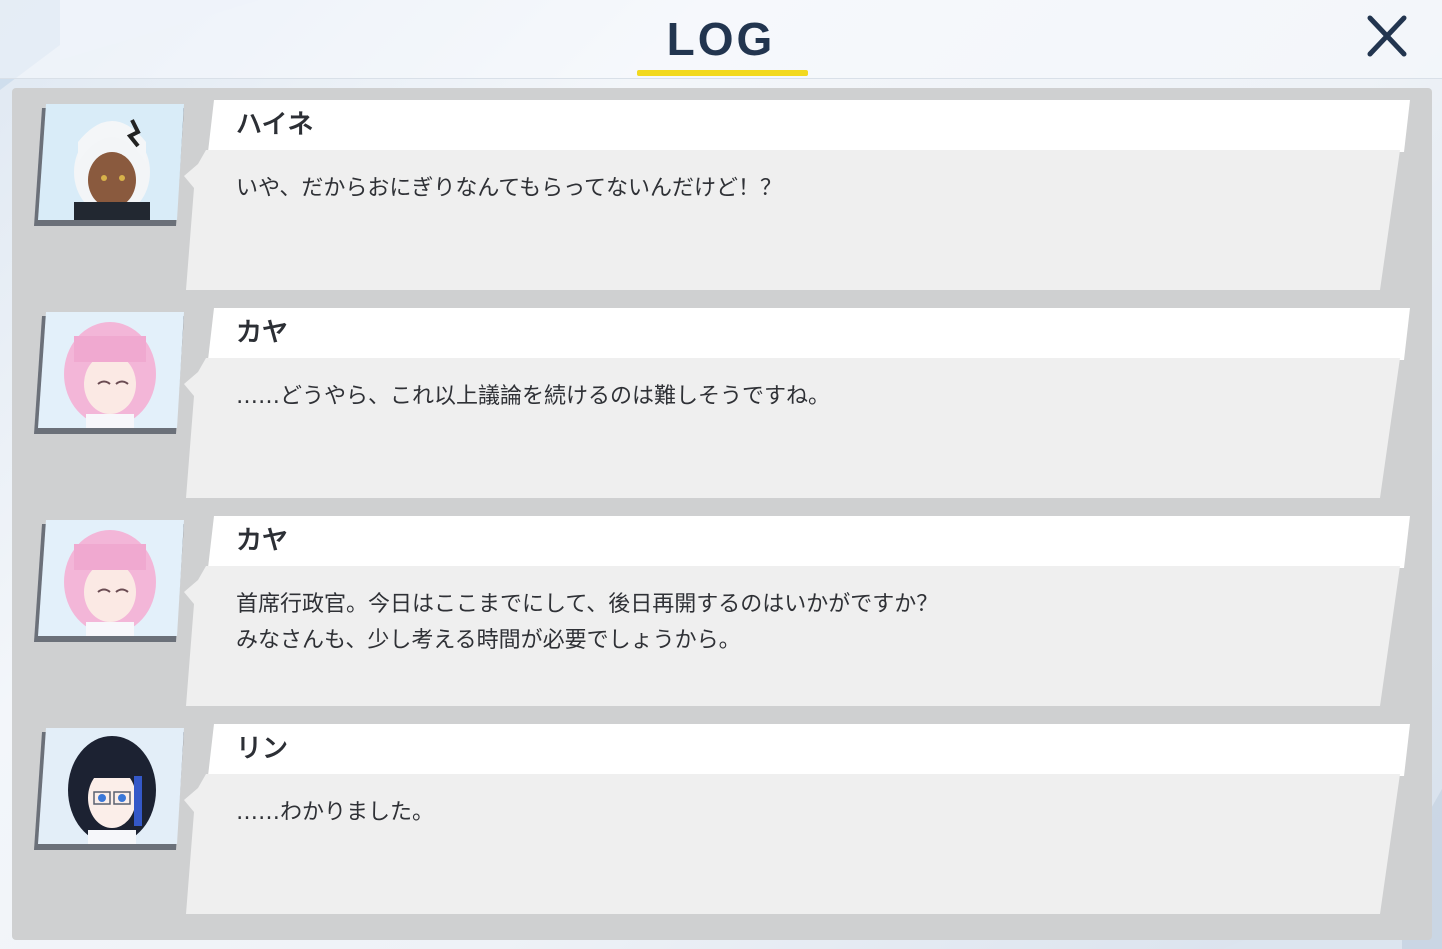  I want to click on message-text: みなさんも、少し考える時間が必要でしょうから。, so click(488, 640).